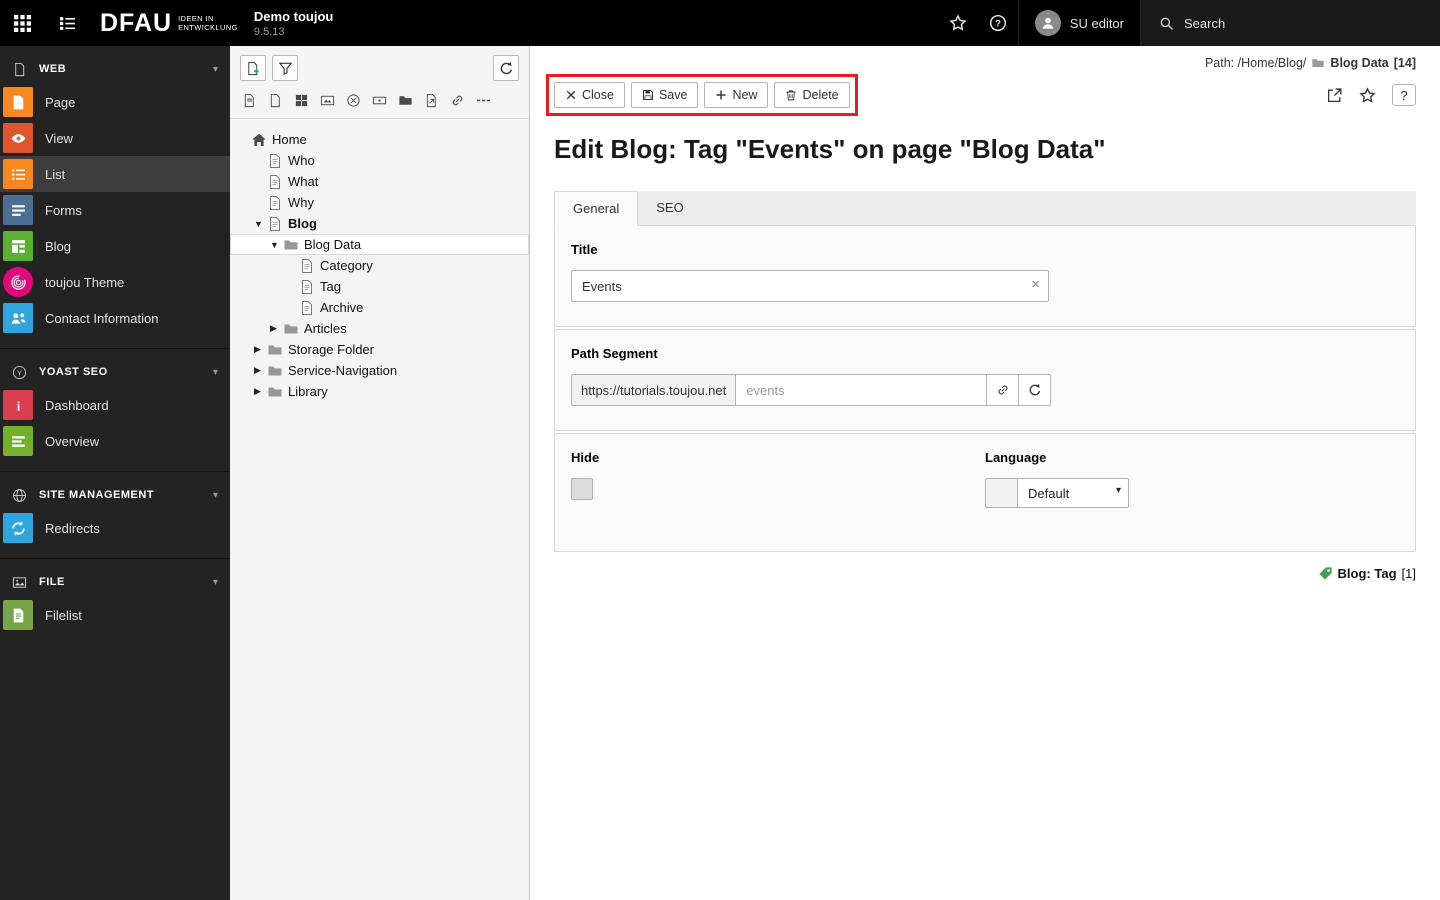  I want to click on sidebar-item-contact-information: Contact Information, so click(115, 318).